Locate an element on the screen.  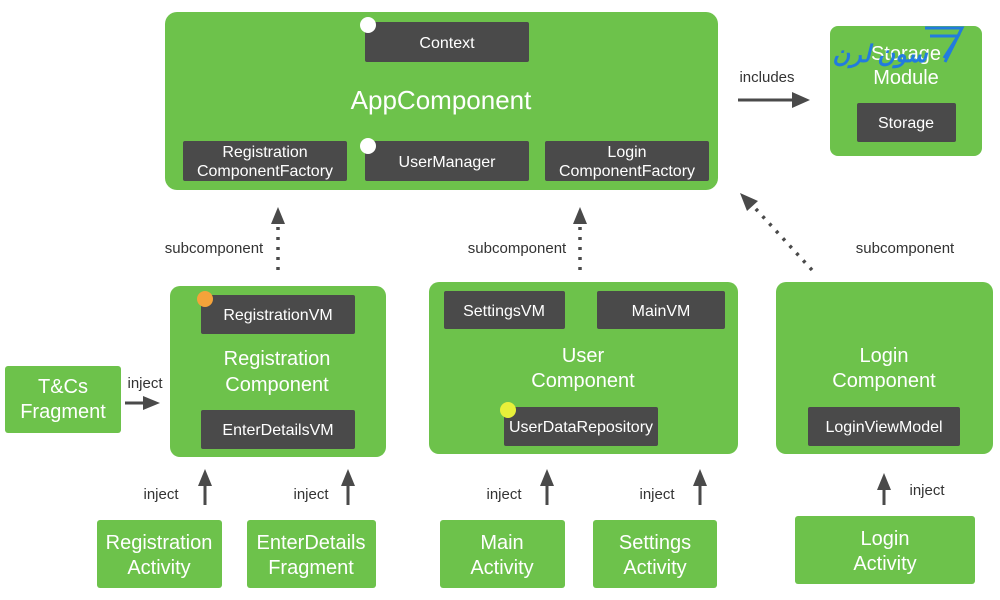
user-scope-dot is located at coordinates (508, 410).